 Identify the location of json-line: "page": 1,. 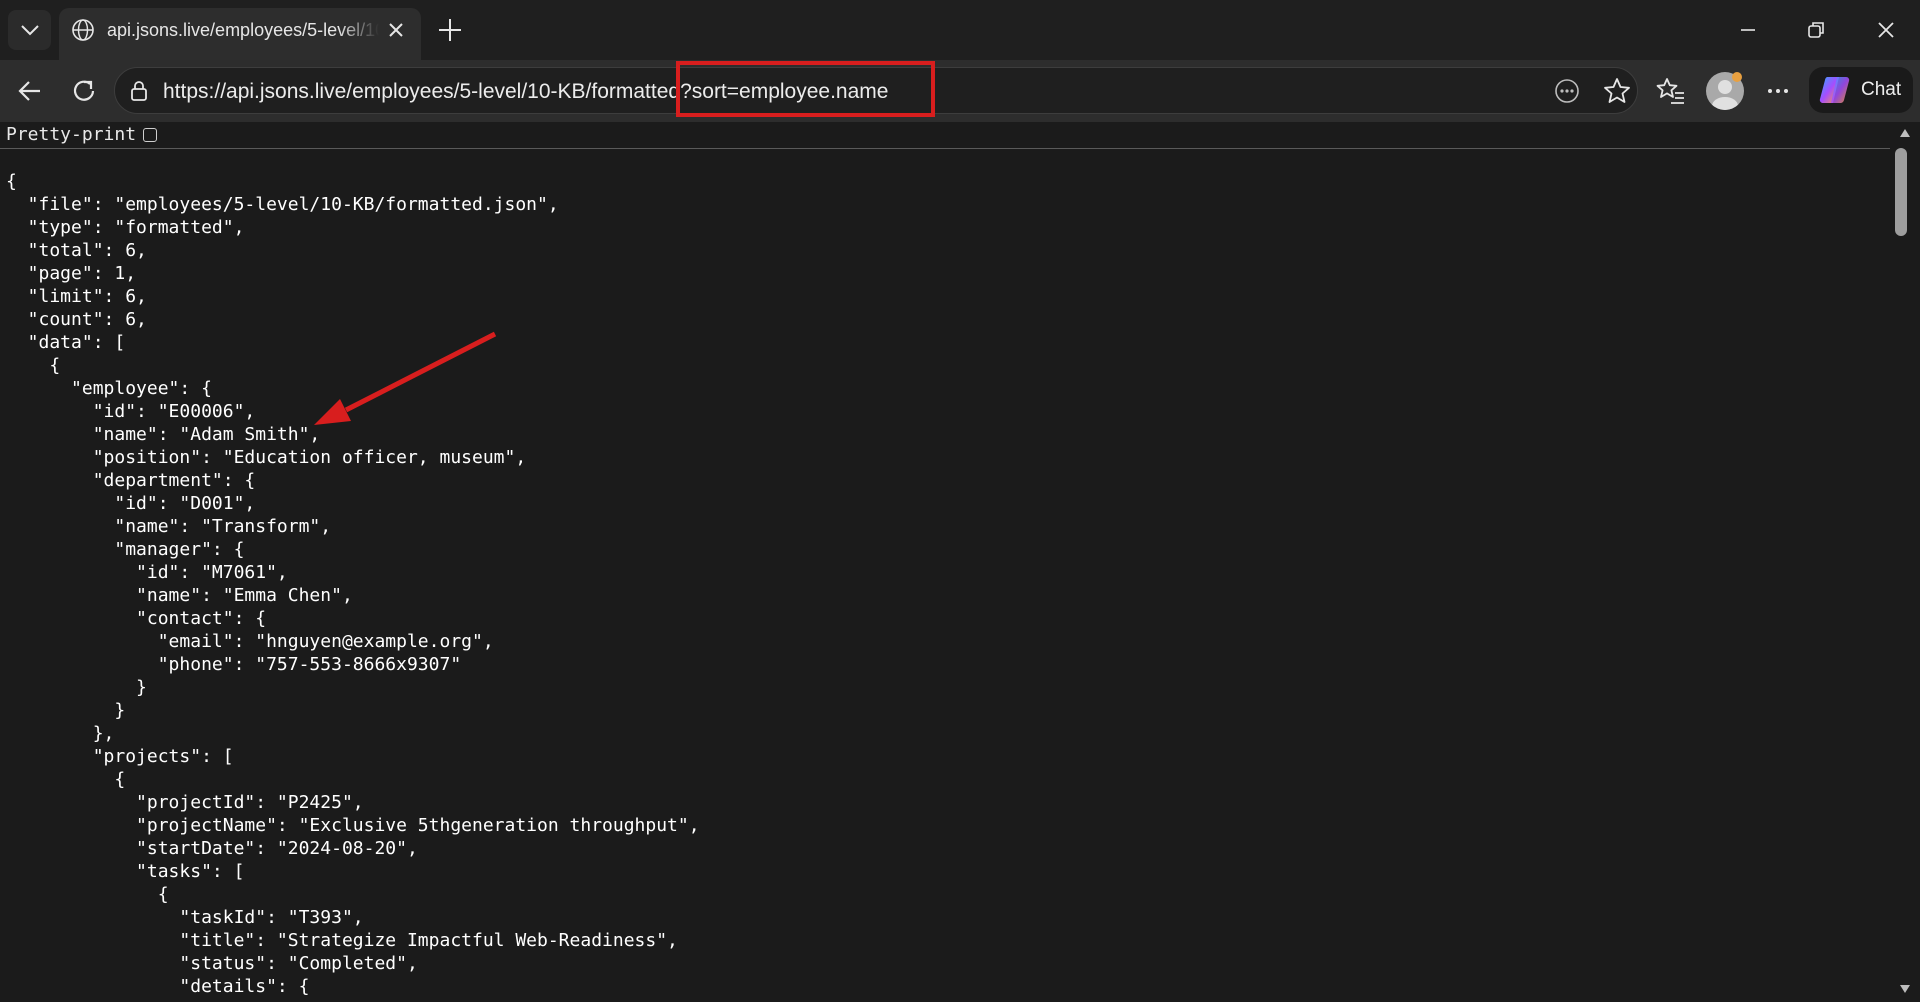
(71, 273).